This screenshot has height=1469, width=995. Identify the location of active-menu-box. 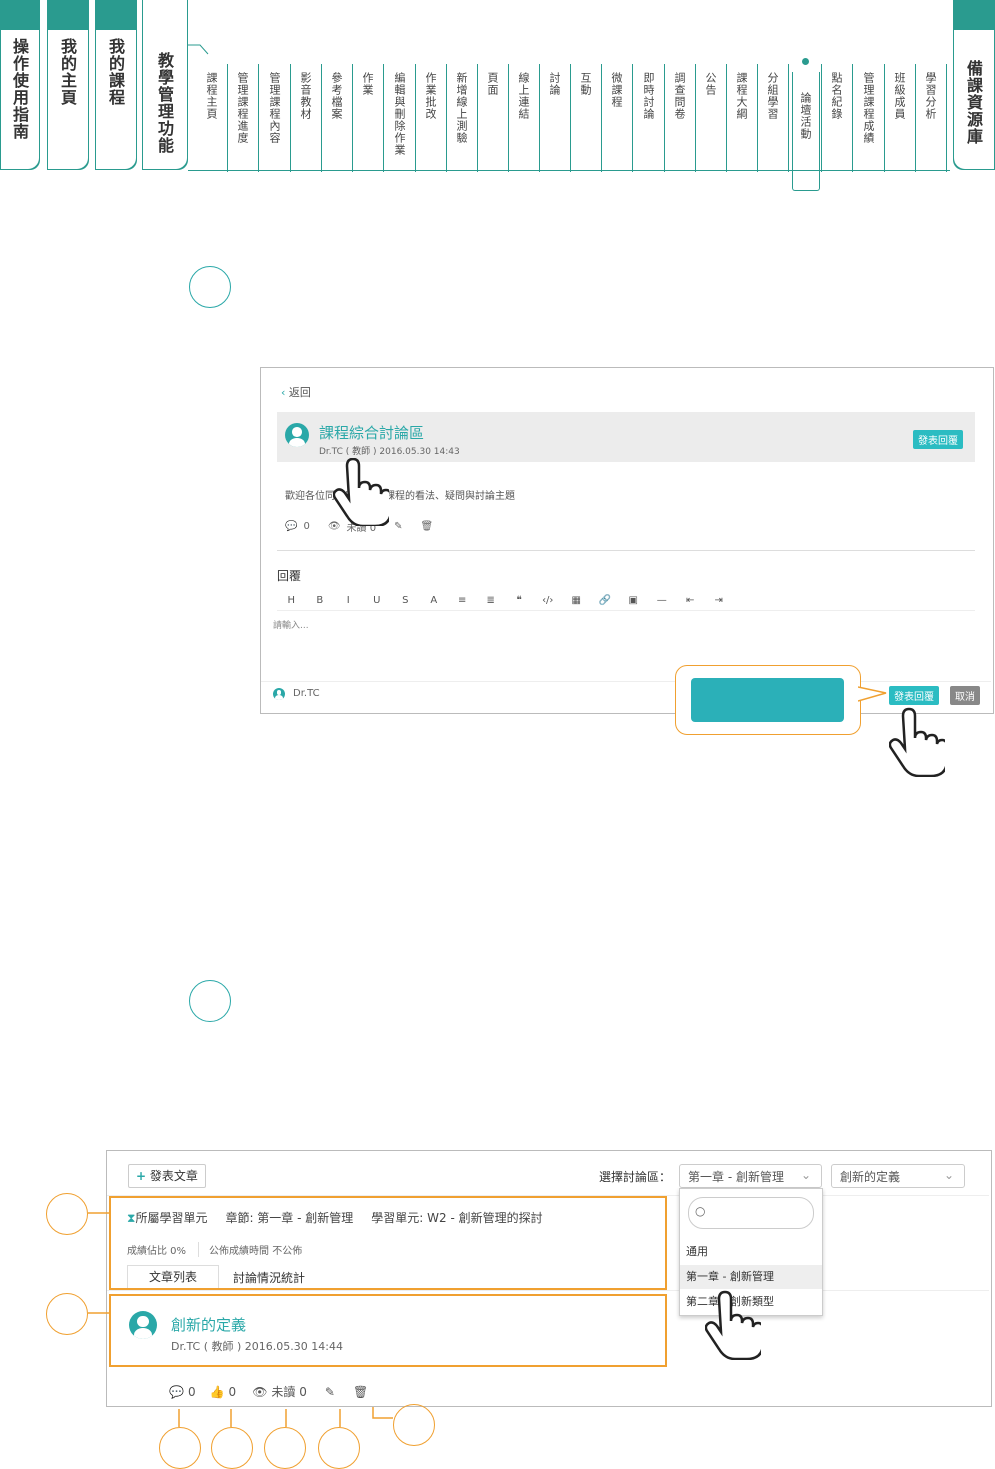
(806, 131).